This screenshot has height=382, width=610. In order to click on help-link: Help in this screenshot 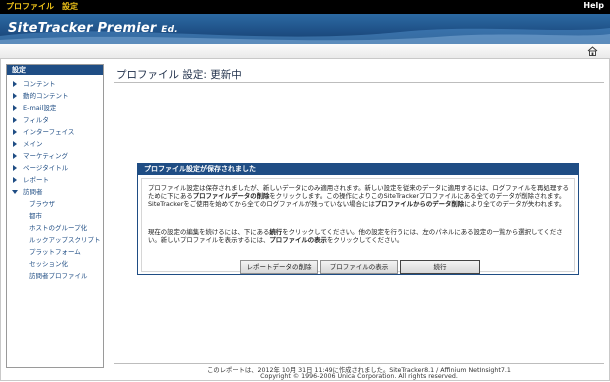, I will do `click(593, 5)`.